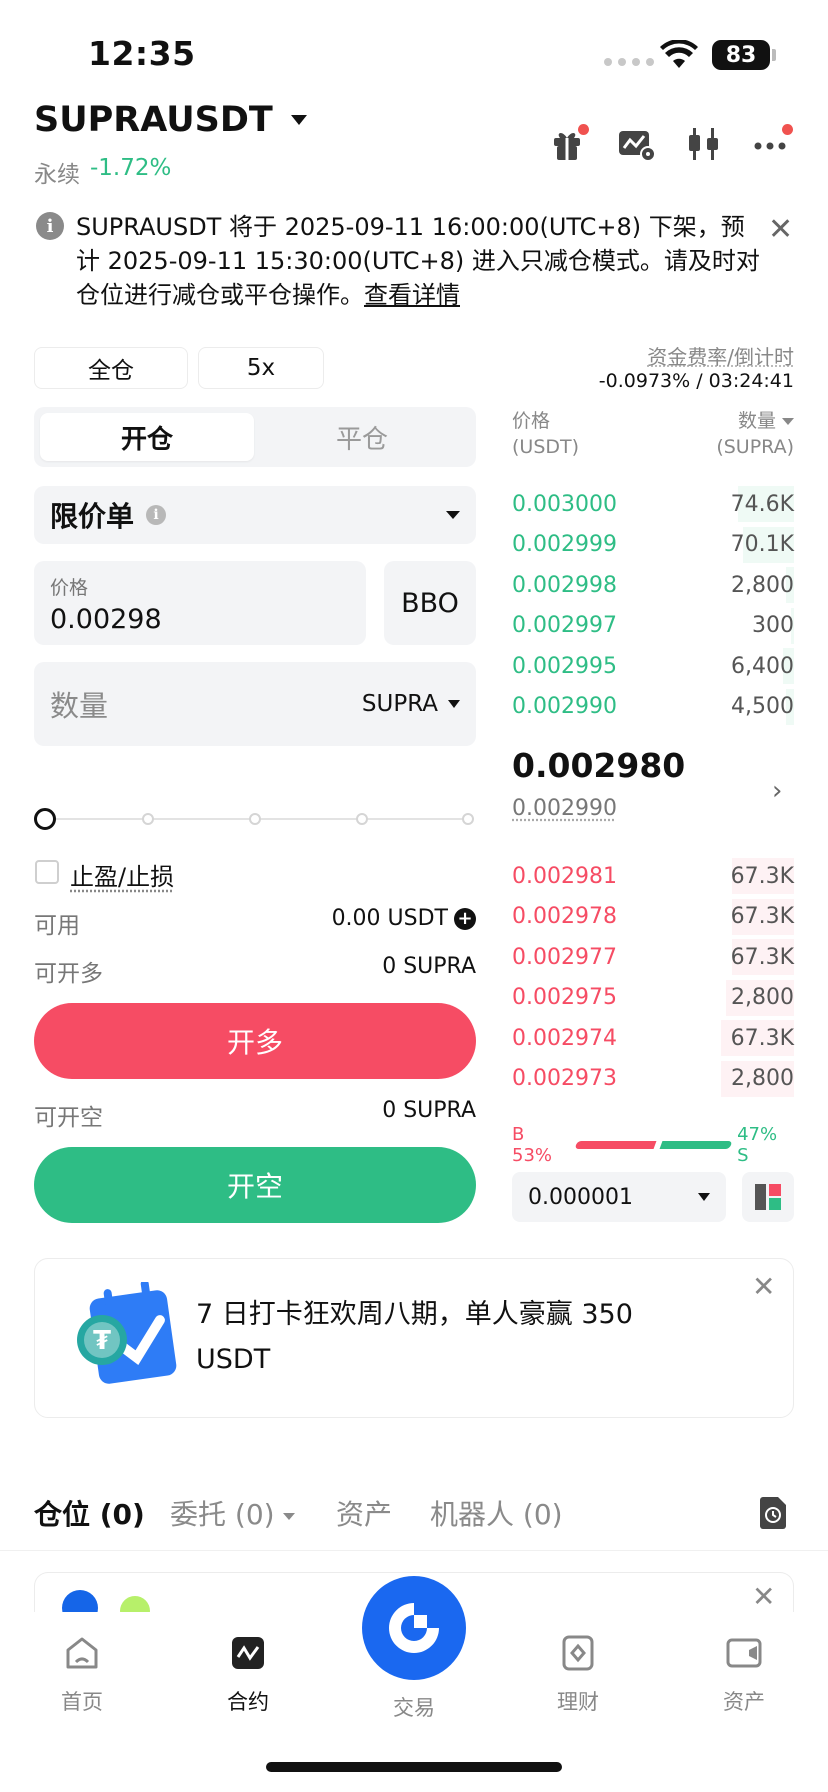 The width and height of the screenshot is (828, 1792). Describe the element at coordinates (255, 1041) in the screenshot. I see `open-long-button: 开多` at that location.